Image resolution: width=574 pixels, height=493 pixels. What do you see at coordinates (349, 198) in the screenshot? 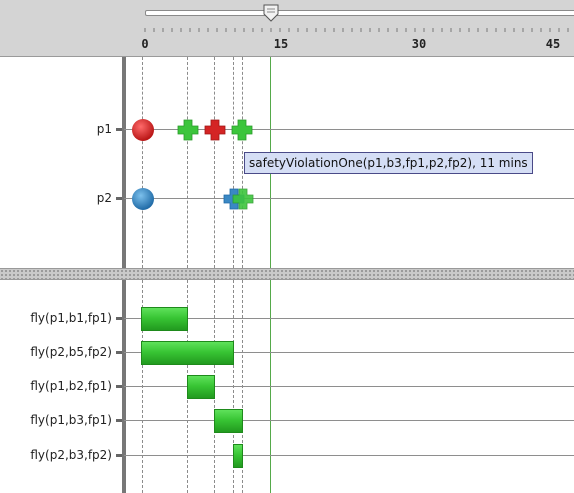
I see `row-line-p2` at bounding box center [349, 198].